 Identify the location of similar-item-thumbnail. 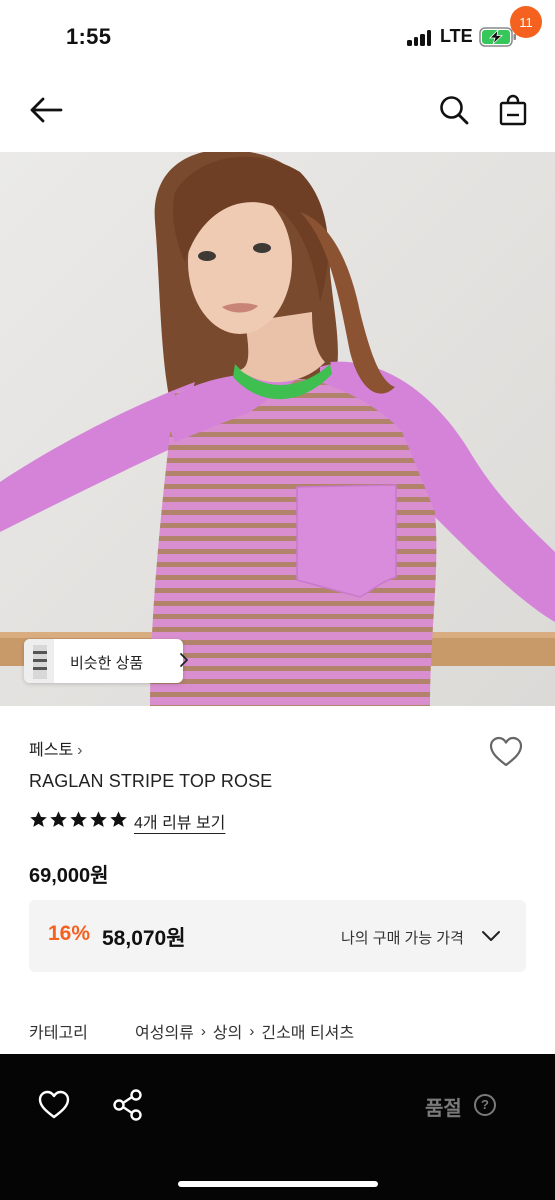
(39, 661).